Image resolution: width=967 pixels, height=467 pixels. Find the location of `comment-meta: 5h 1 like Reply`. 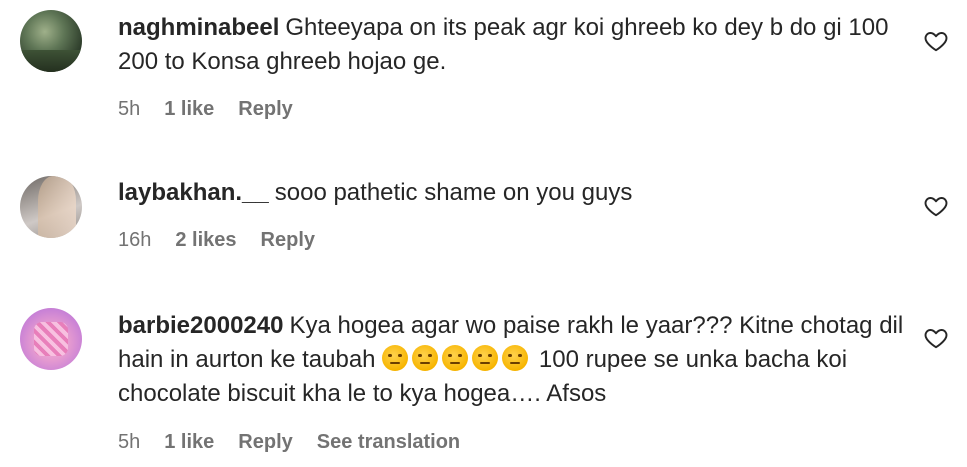

comment-meta: 5h 1 like Reply is located at coordinates (217, 109).